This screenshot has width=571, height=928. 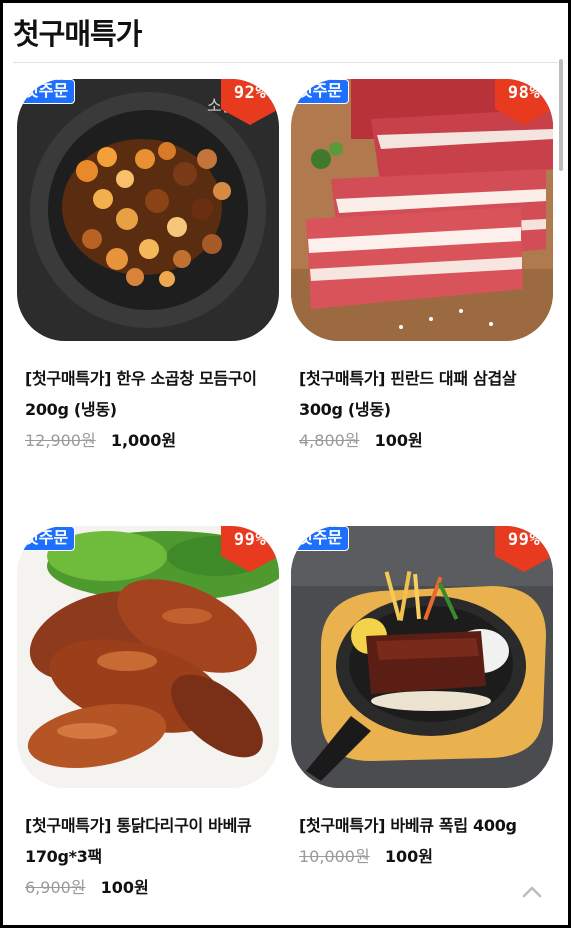 I want to click on price-row: 4,800원 100원, so click(x=428, y=439).